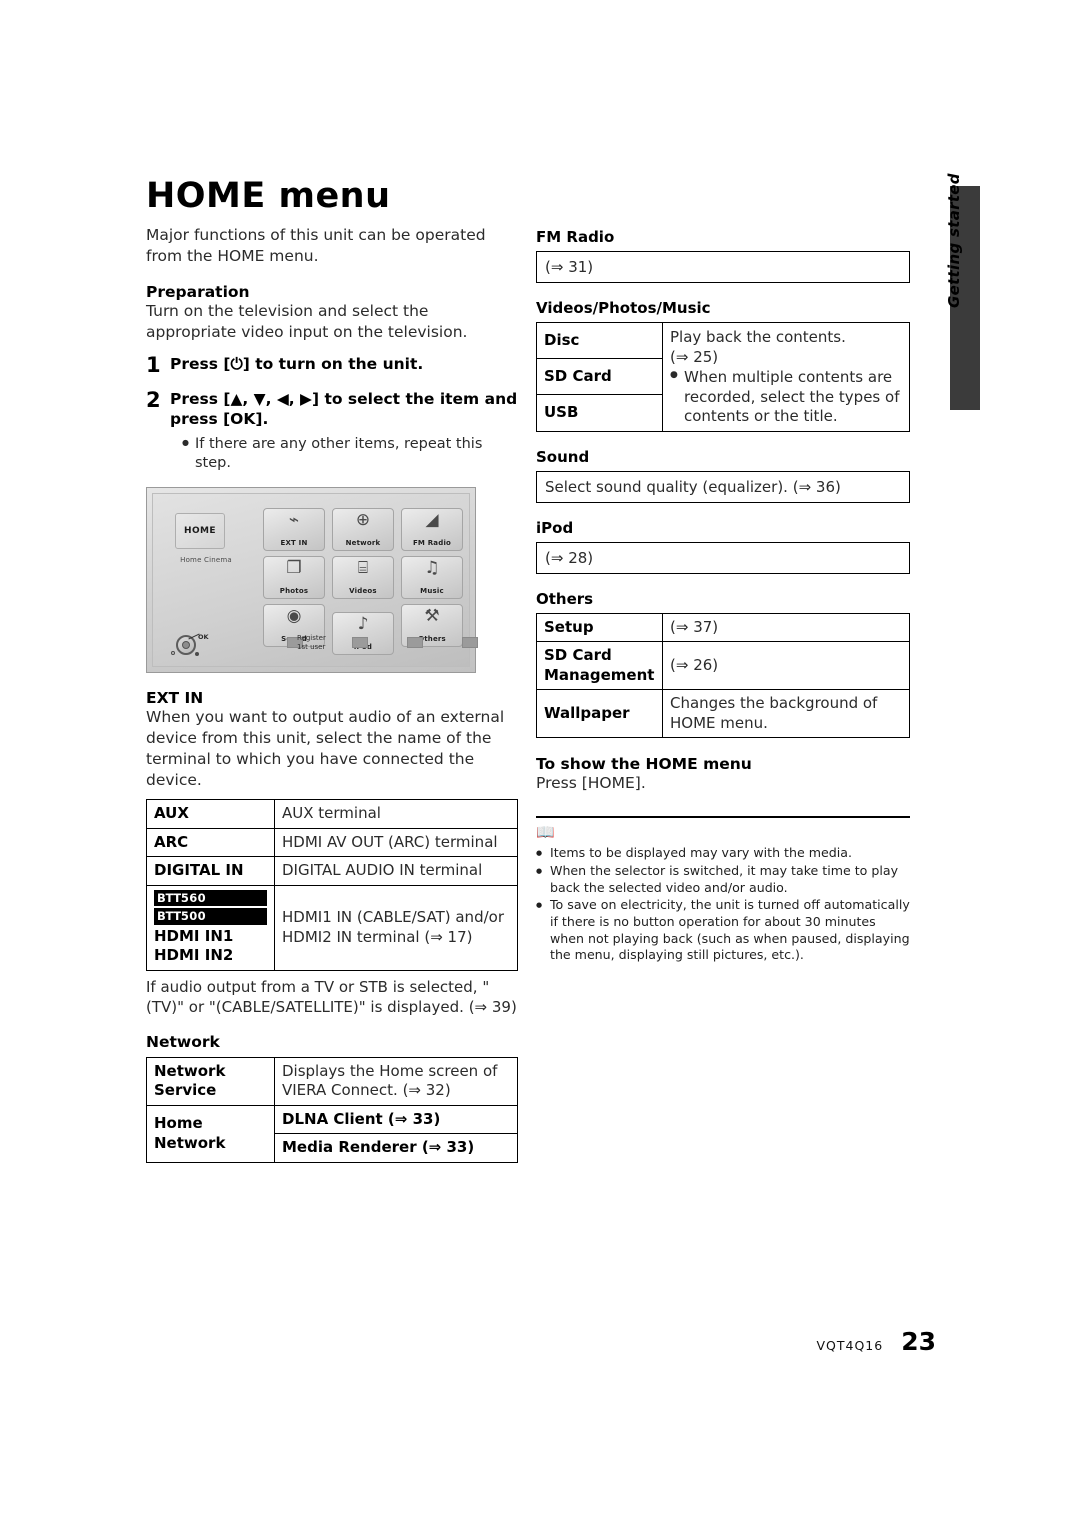 The image size is (1080, 1526). I want to click on tile-label: Videos, so click(363, 591).